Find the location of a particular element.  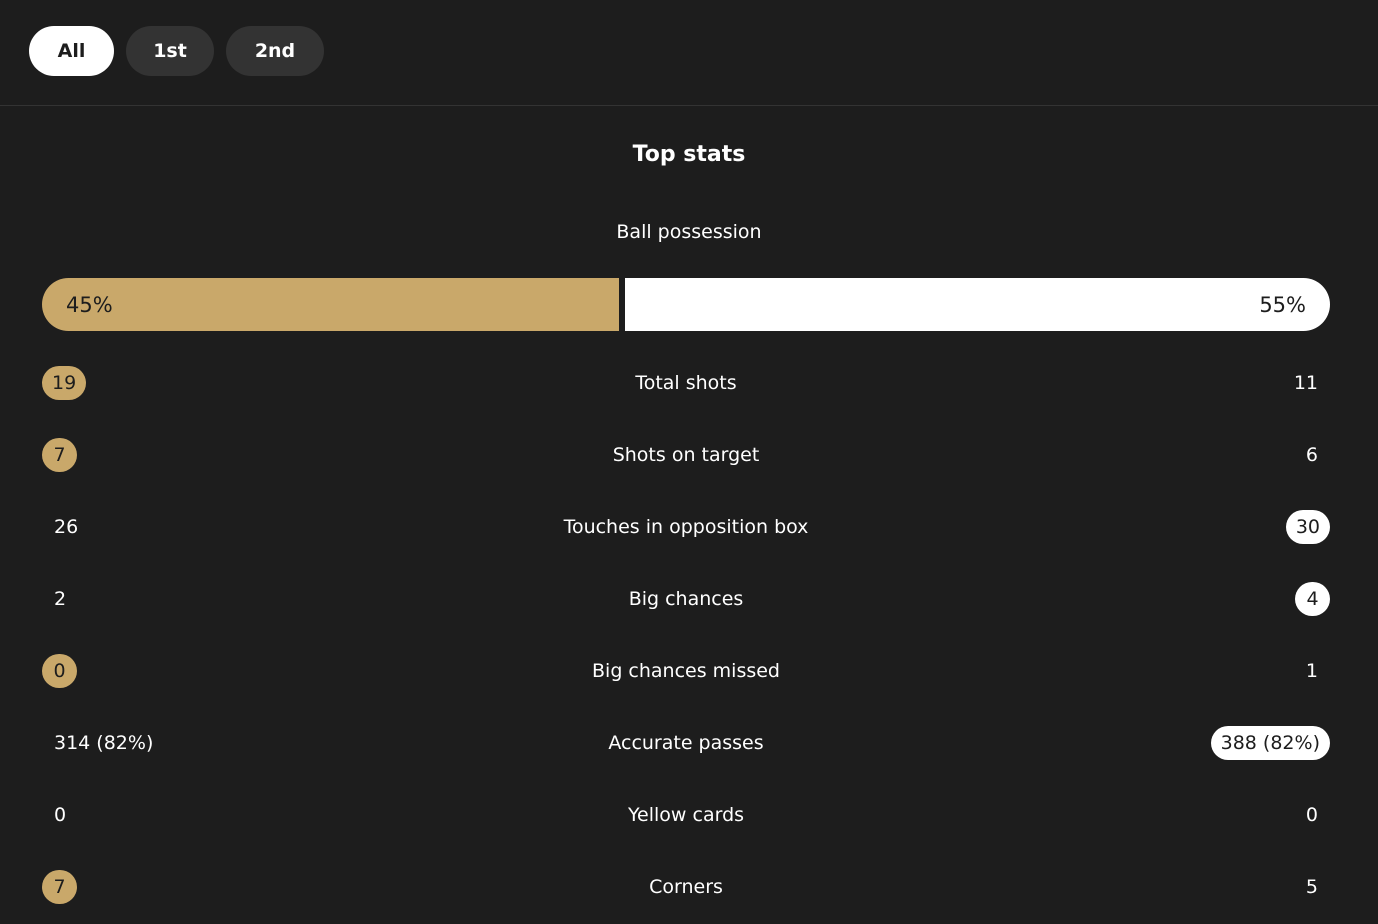

tab-2nd: 2nd is located at coordinates (275, 51).